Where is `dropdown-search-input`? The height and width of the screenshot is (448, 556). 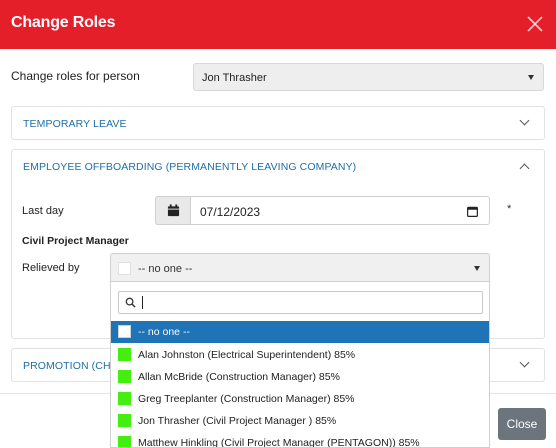 dropdown-search-input is located at coordinates (300, 302).